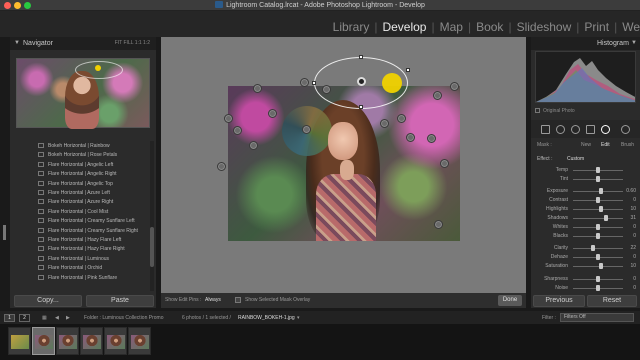 This screenshot has height=360, width=640. Describe the element at coordinates (625, 129) in the screenshot. I see `adjustment-brush-tool-icon` at that location.